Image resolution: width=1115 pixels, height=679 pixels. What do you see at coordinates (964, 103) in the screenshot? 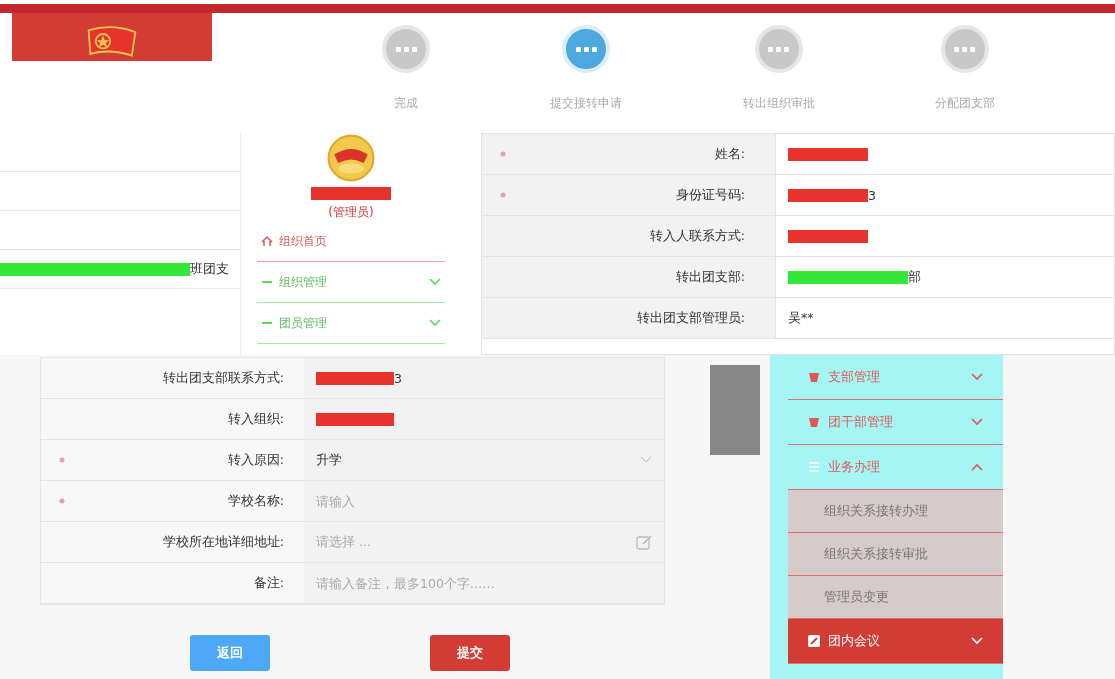
I see `step-label: 分配团支部` at bounding box center [964, 103].